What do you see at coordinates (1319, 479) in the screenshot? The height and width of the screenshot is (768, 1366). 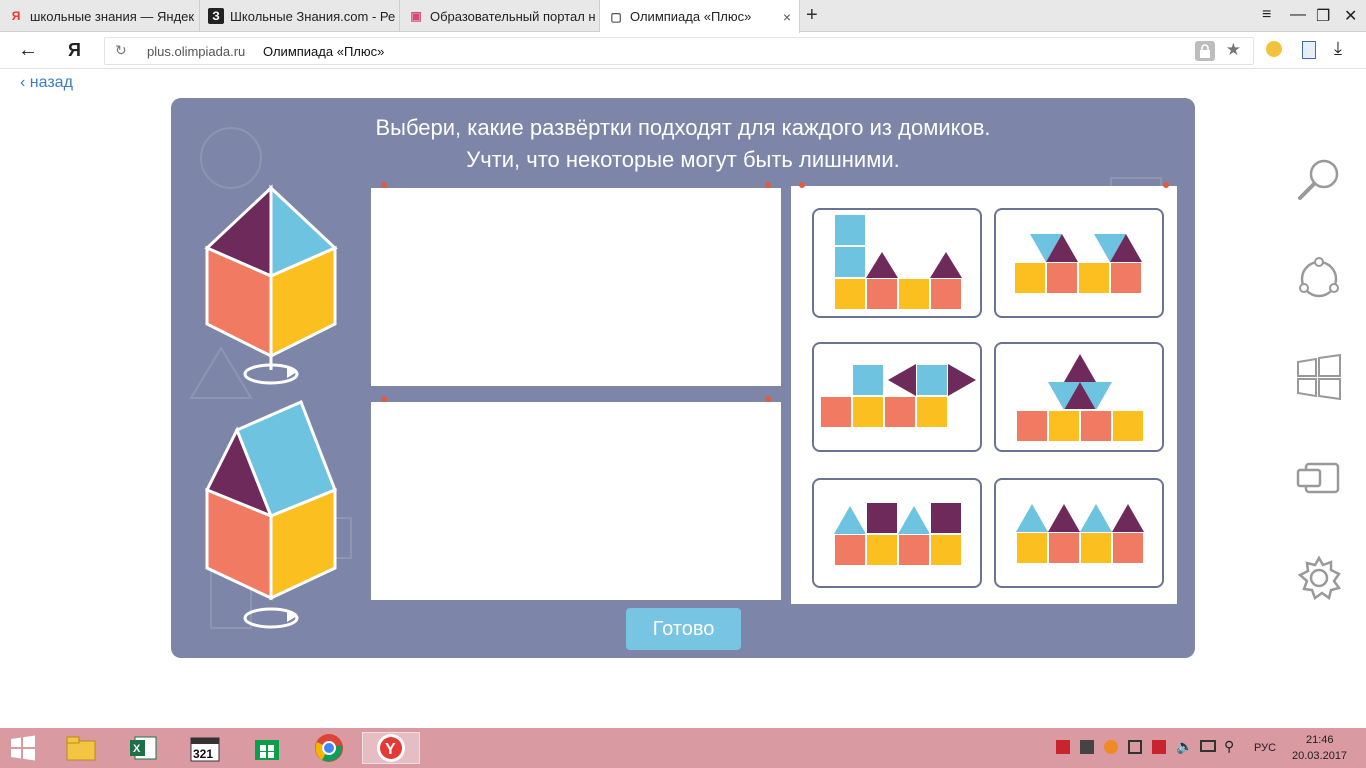 I see `devices-icon` at bounding box center [1319, 479].